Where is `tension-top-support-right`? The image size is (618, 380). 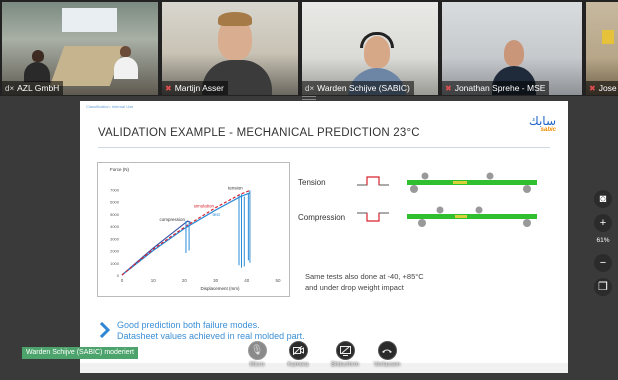 tension-top-support-right is located at coordinates (490, 176).